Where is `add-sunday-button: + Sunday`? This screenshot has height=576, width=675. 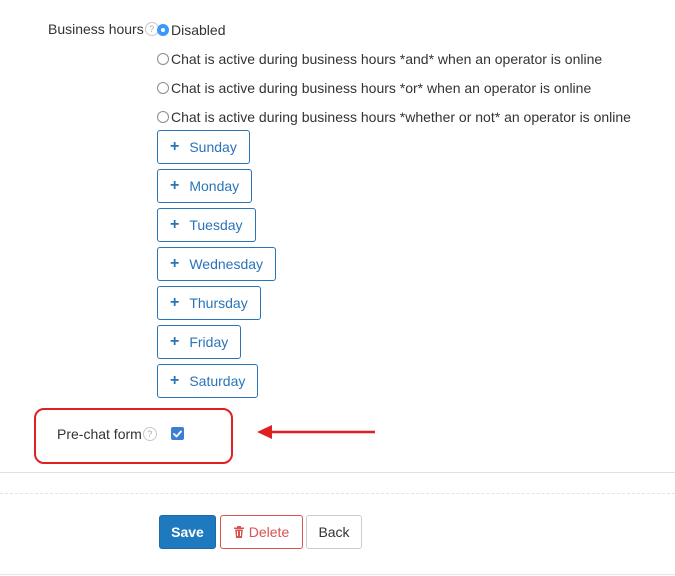 add-sunday-button: + Sunday is located at coordinates (203, 147).